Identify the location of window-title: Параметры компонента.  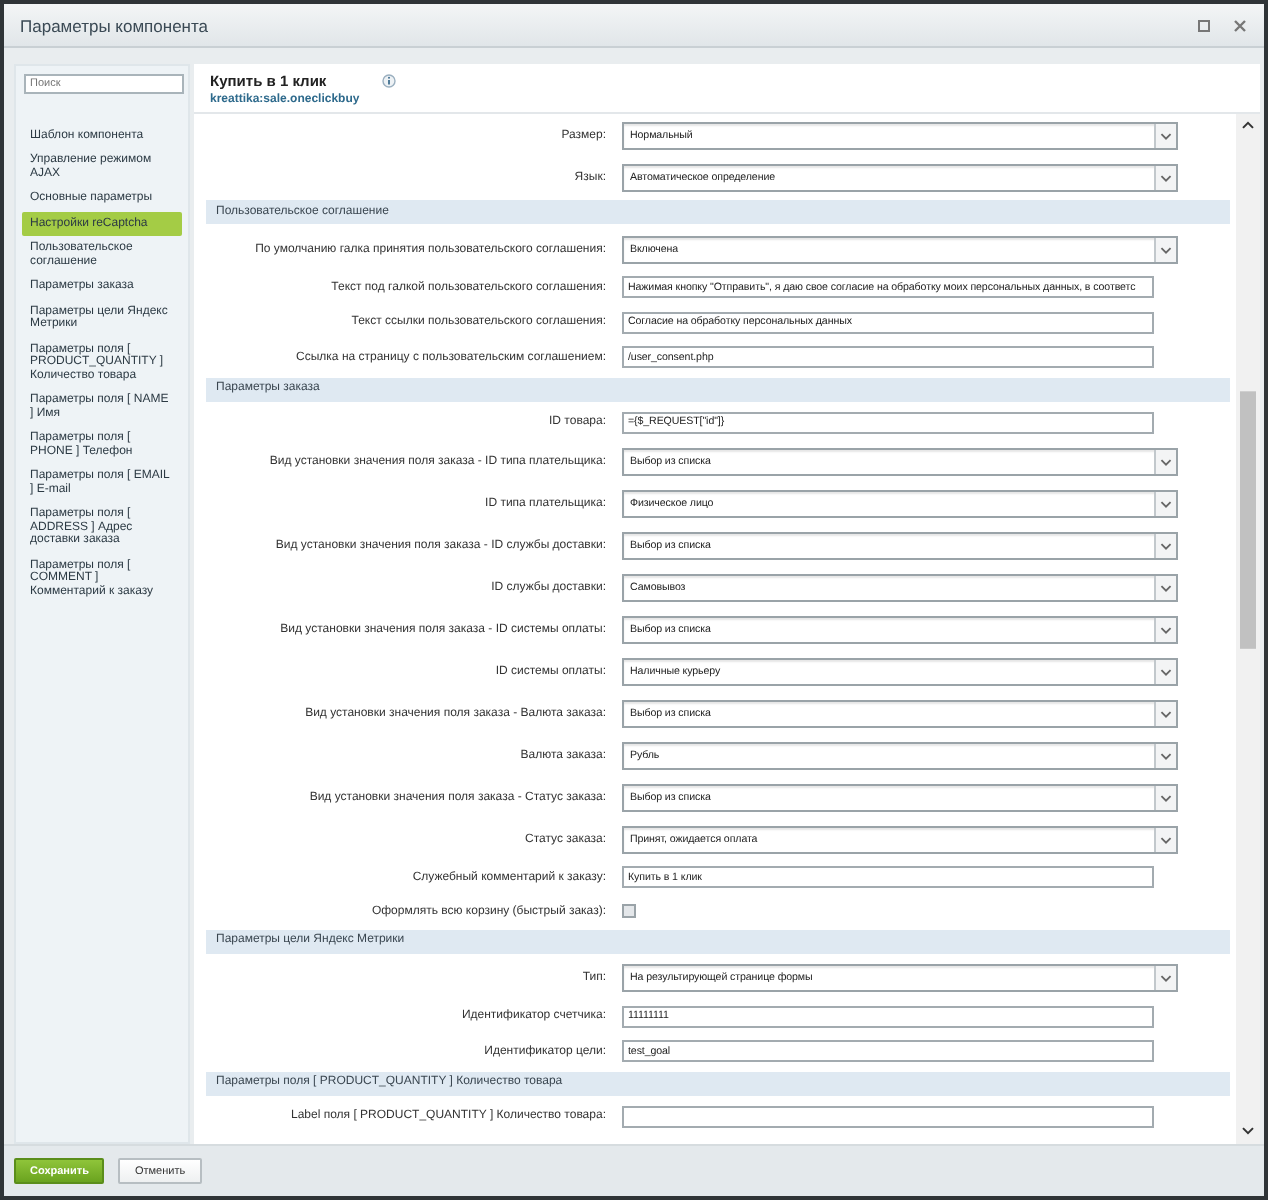
(115, 25).